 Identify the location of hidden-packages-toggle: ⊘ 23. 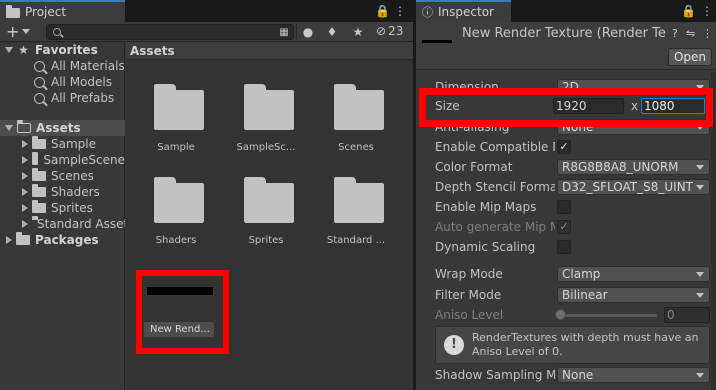
(389, 31).